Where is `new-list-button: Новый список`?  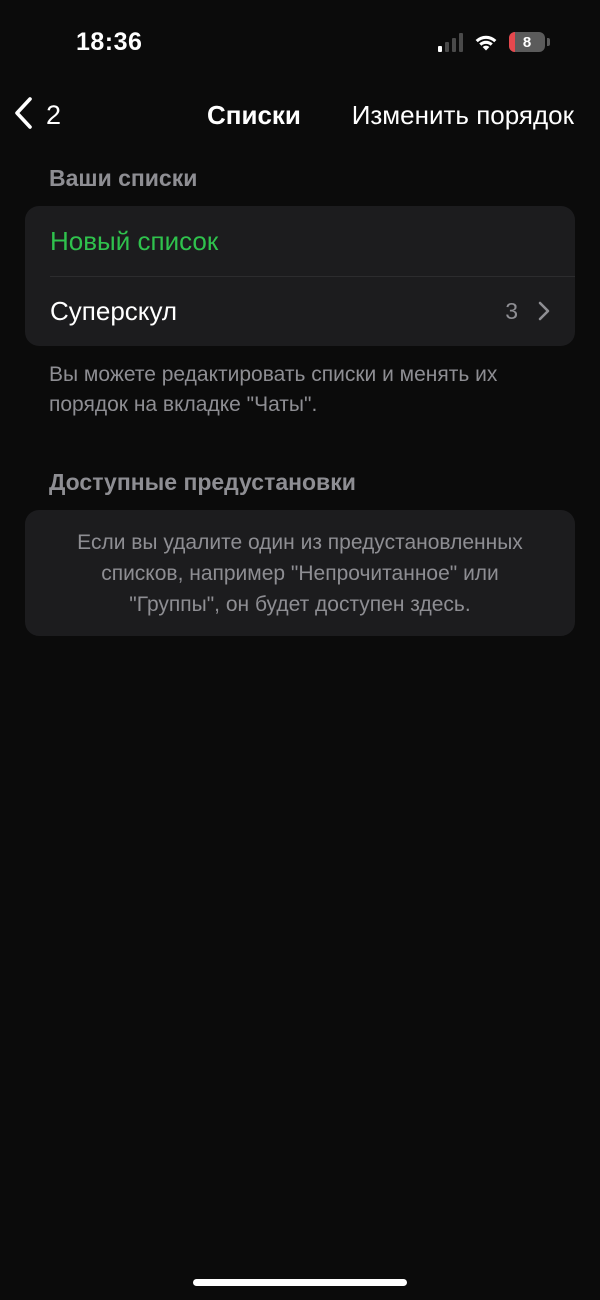
new-list-button: Новый список is located at coordinates (300, 241).